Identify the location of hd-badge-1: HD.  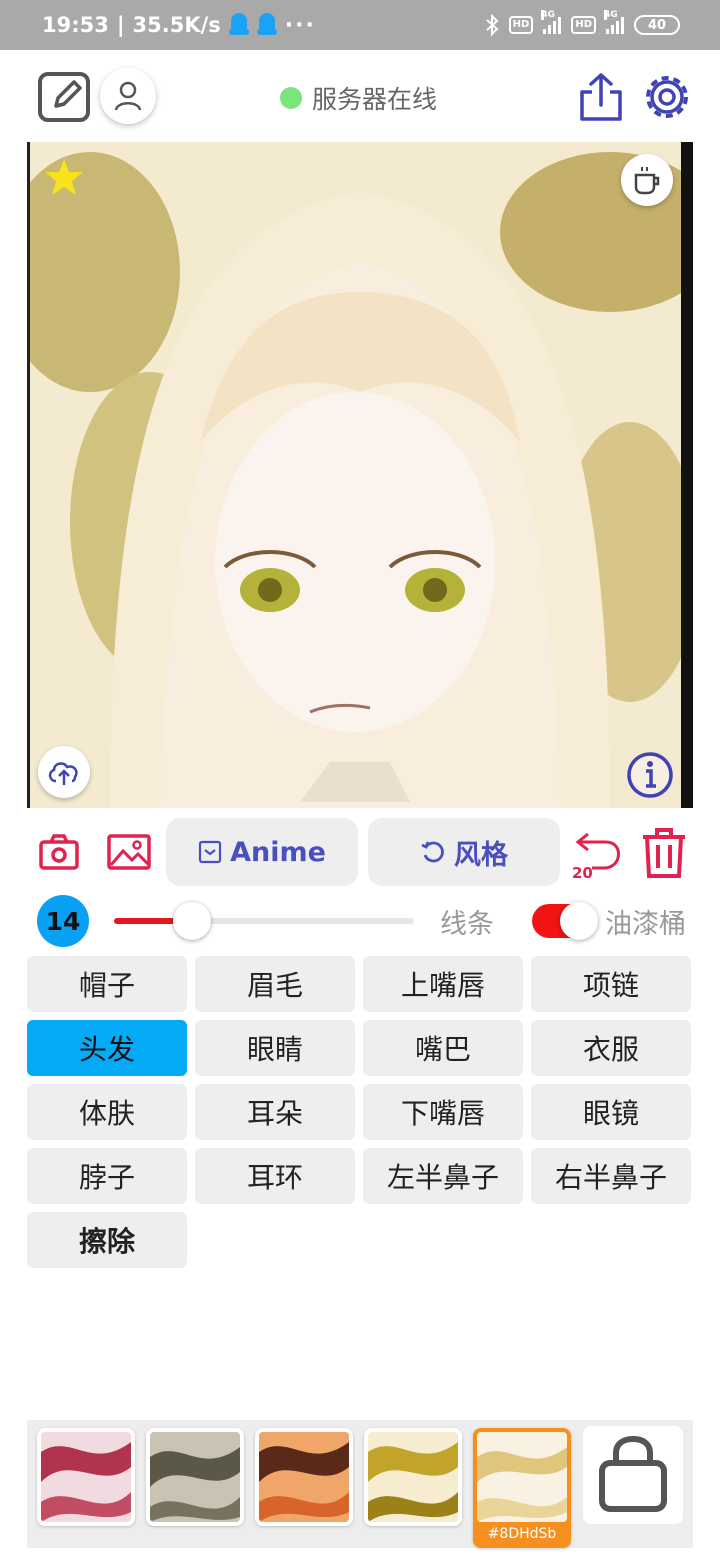
(521, 25).